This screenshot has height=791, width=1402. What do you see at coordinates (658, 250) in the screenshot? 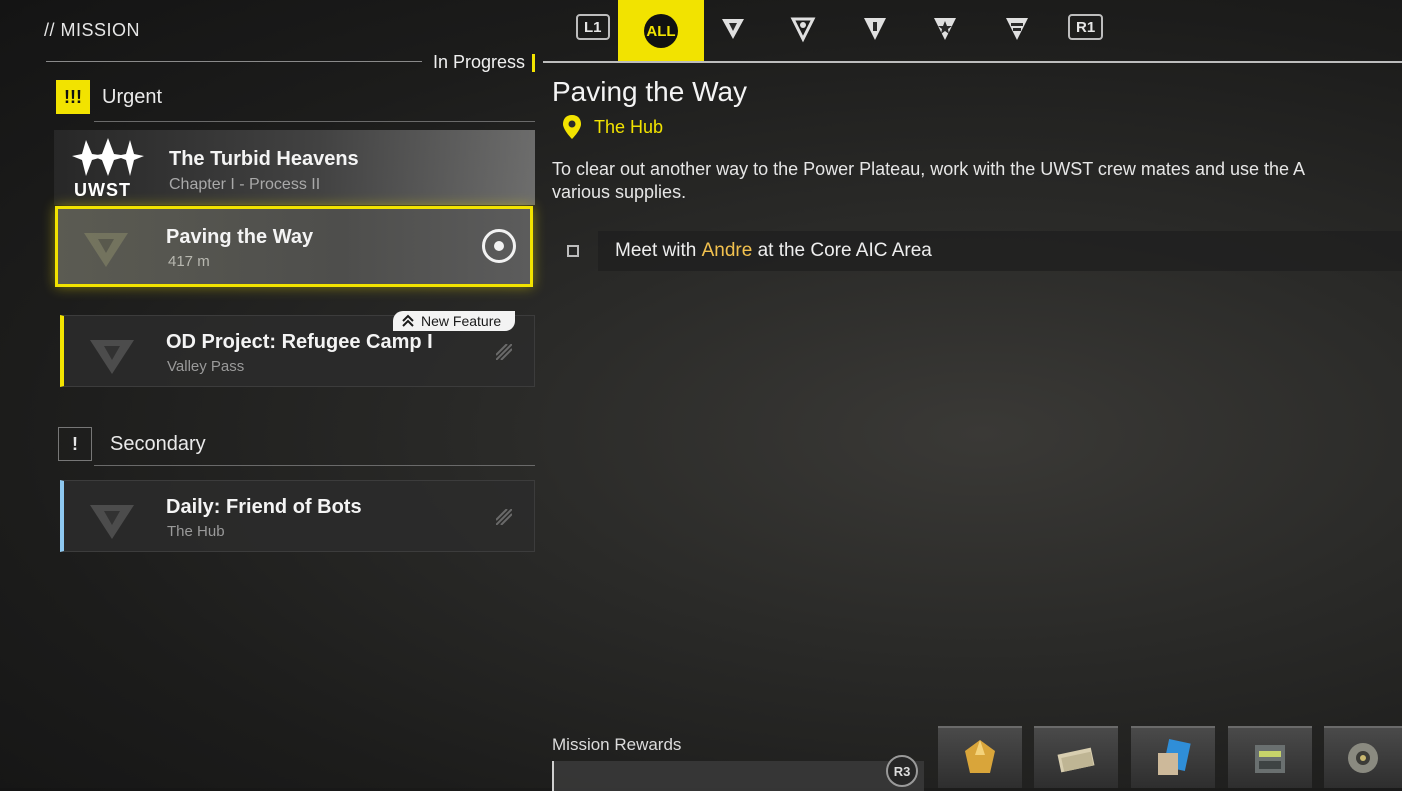
I see `objective-text-prefix: Meet with` at bounding box center [658, 250].